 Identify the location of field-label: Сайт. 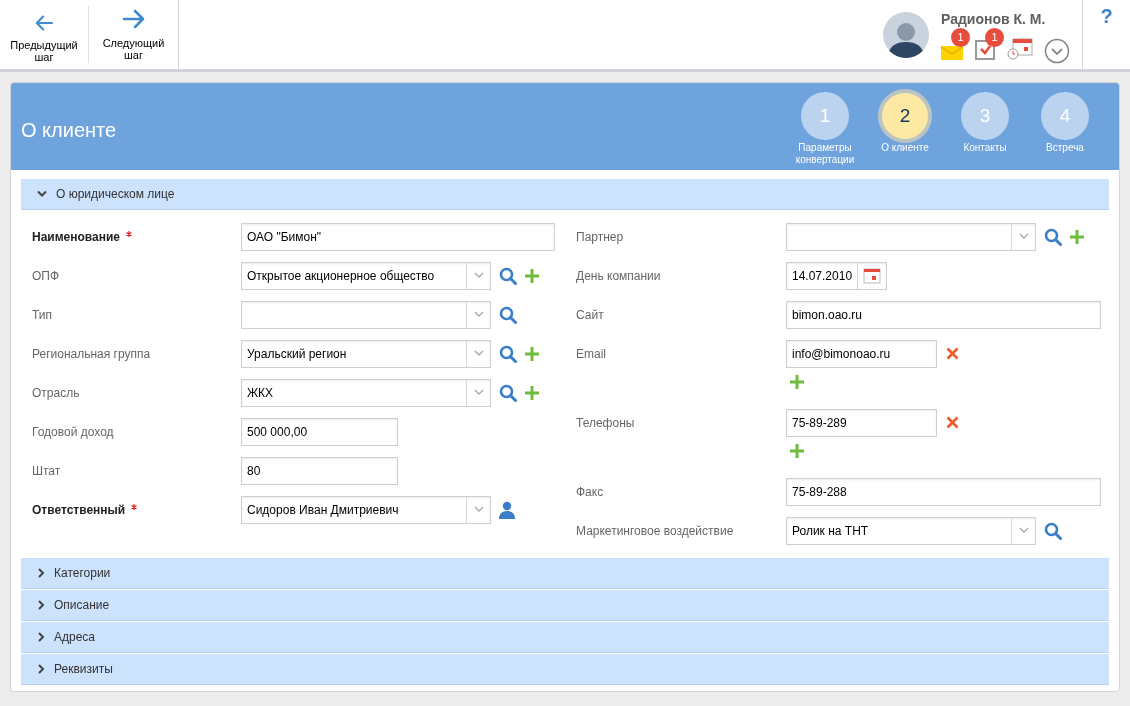
(590, 315).